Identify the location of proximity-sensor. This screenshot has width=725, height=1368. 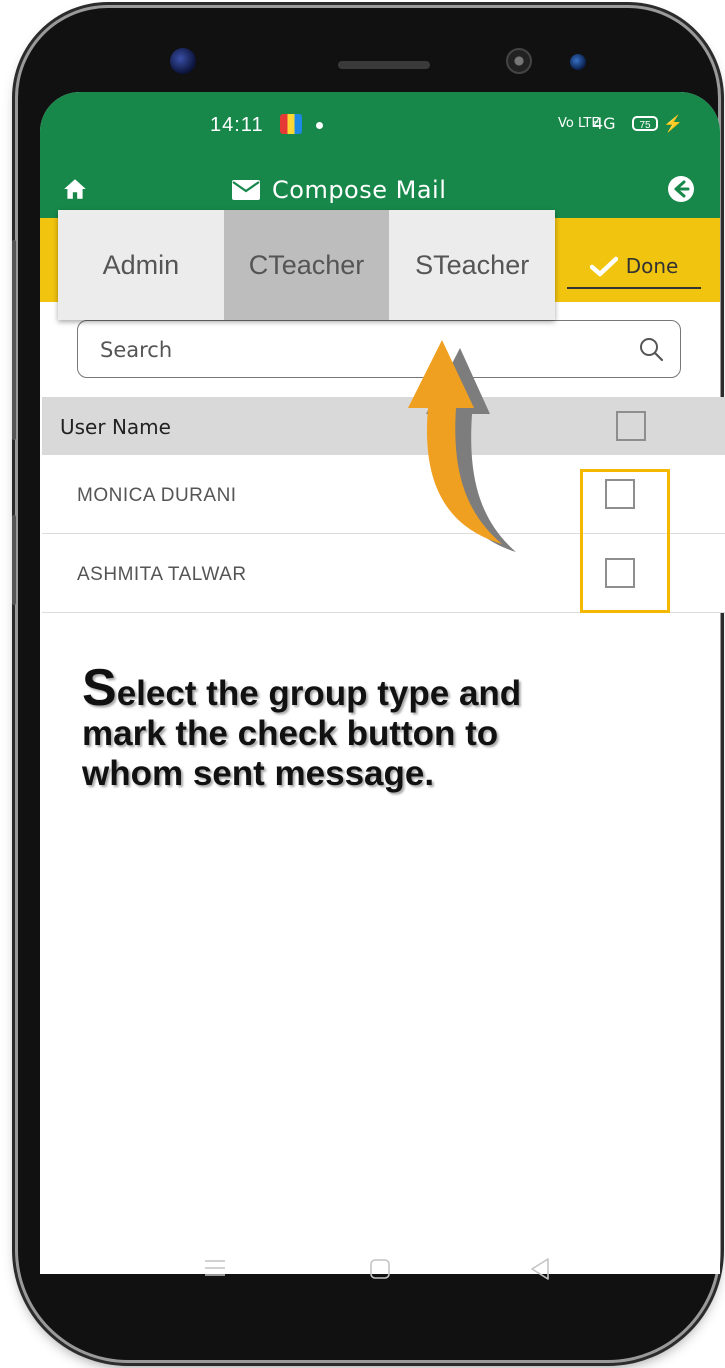
(519, 61).